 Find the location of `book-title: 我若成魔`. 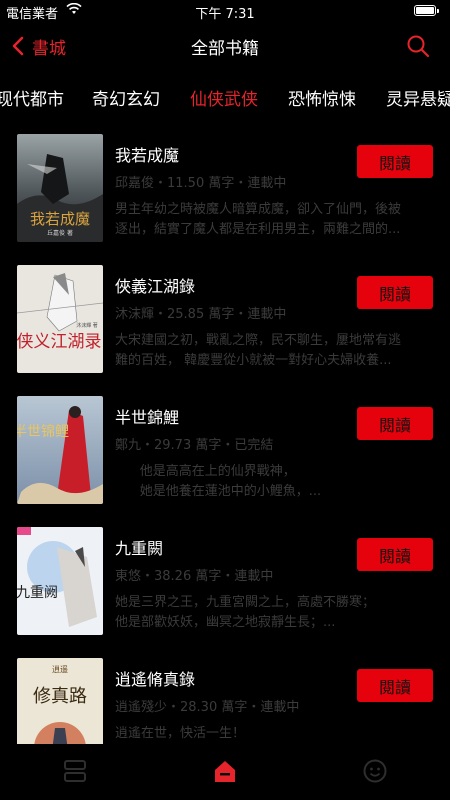

book-title: 我若成魔 is located at coordinates (147, 155).